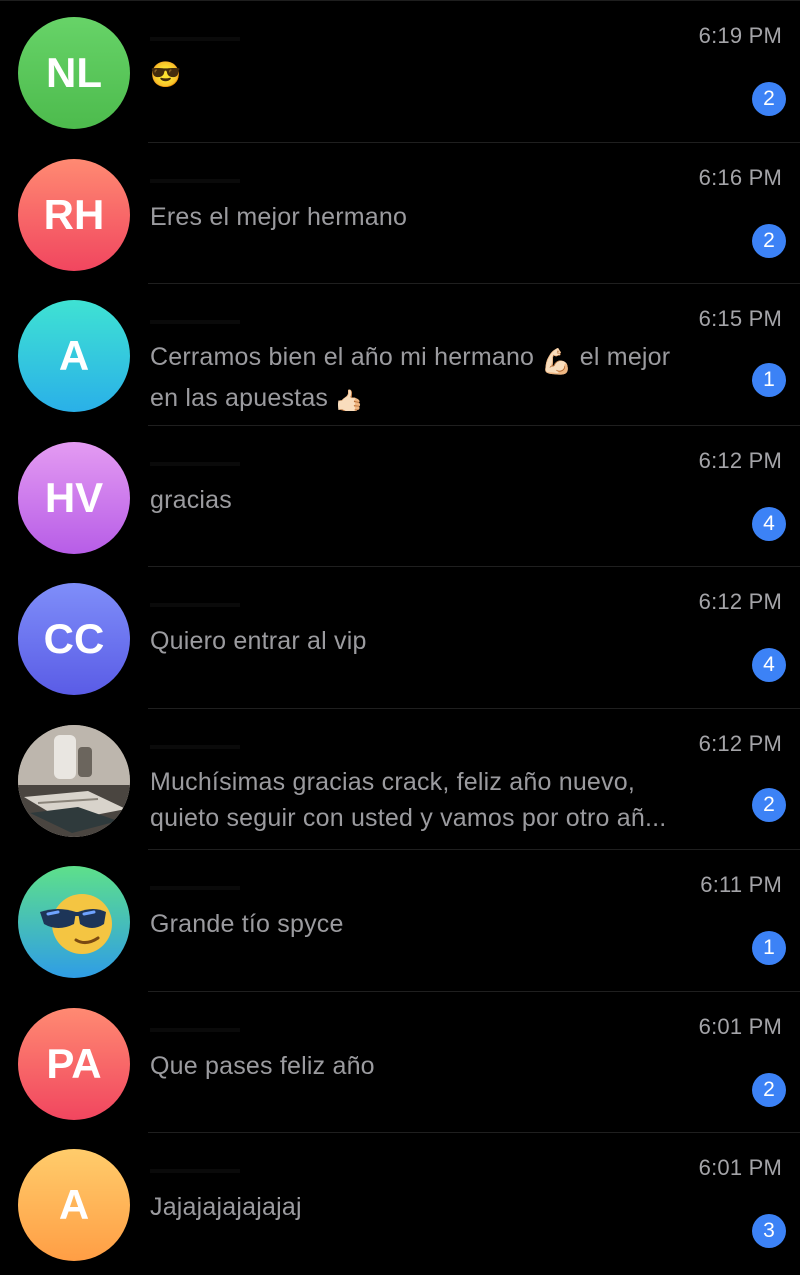 Image resolution: width=800 pixels, height=1275 pixels. Describe the element at coordinates (769, 1231) in the screenshot. I see `unread-badge: 3` at that location.